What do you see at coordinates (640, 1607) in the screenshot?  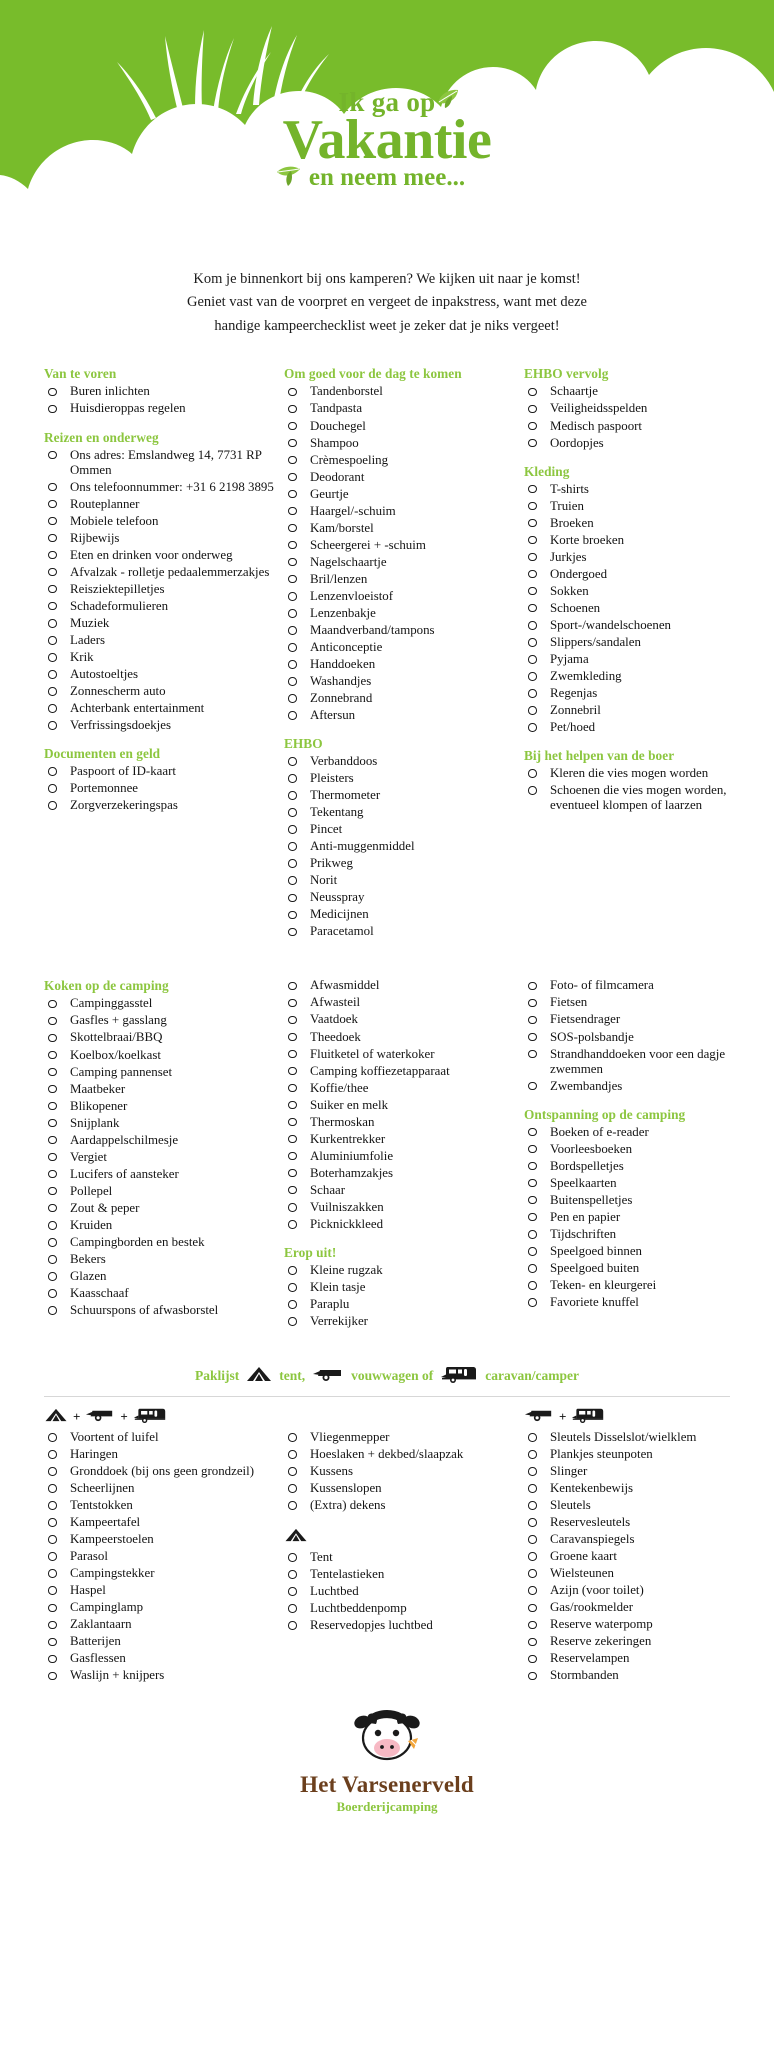 I see `checklist-item: Gas/rookmelder` at bounding box center [640, 1607].